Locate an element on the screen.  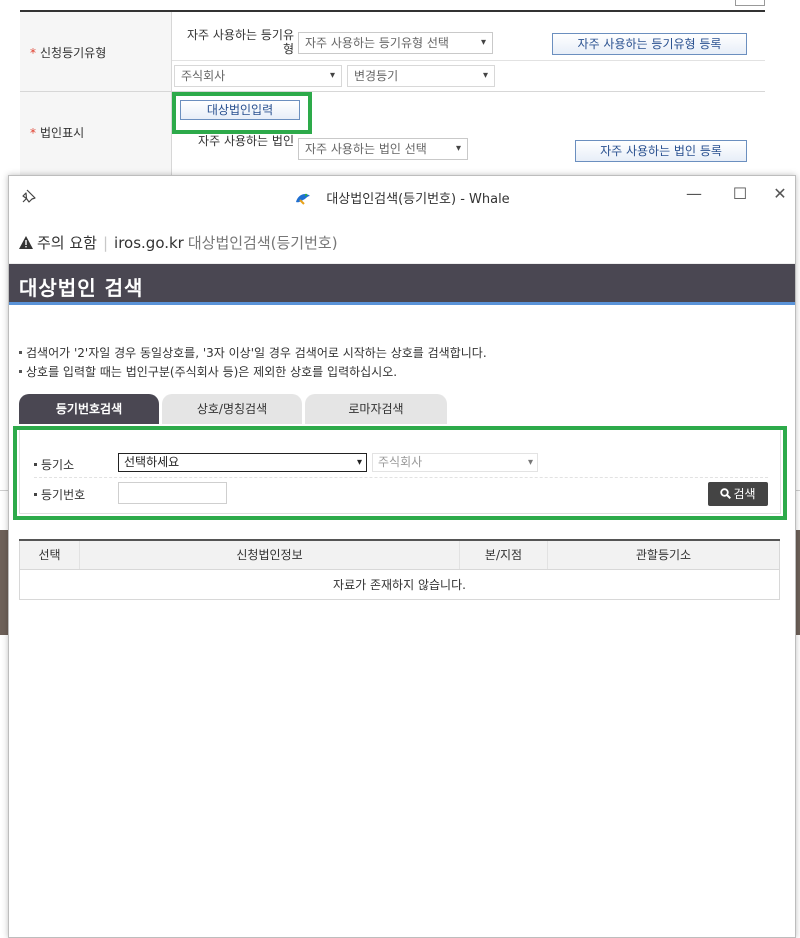
close-button: ✕ is located at coordinates (780, 194).